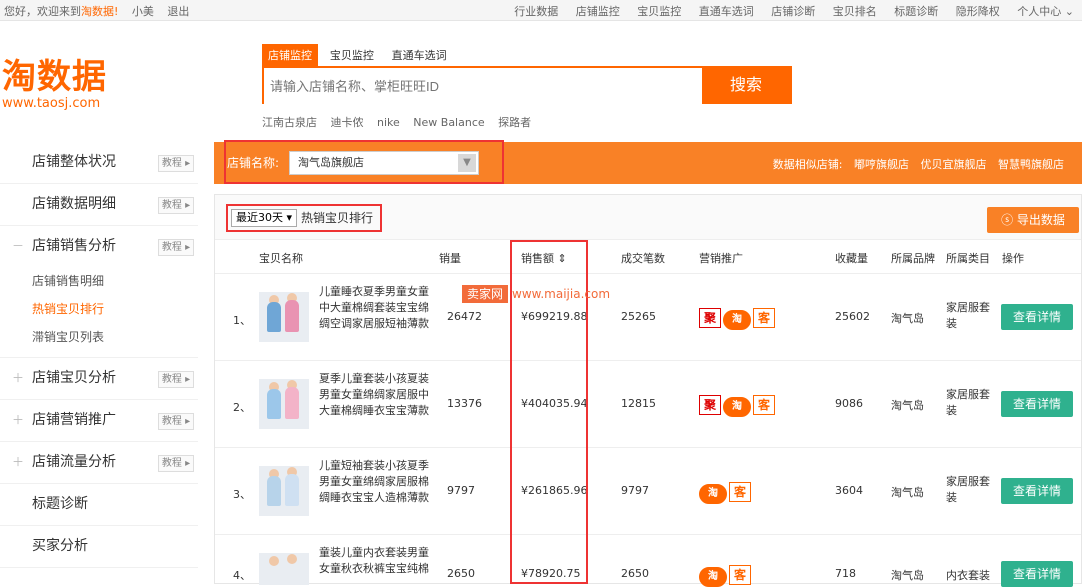  I want to click on search-input, so click(483, 86).